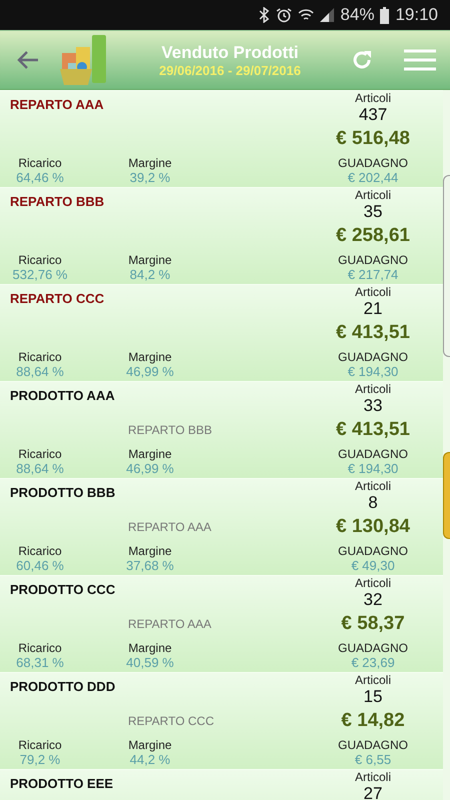  Describe the element at coordinates (221, 784) in the screenshot. I see `list-row: PRODOTTO EEE Articoli 27` at that location.